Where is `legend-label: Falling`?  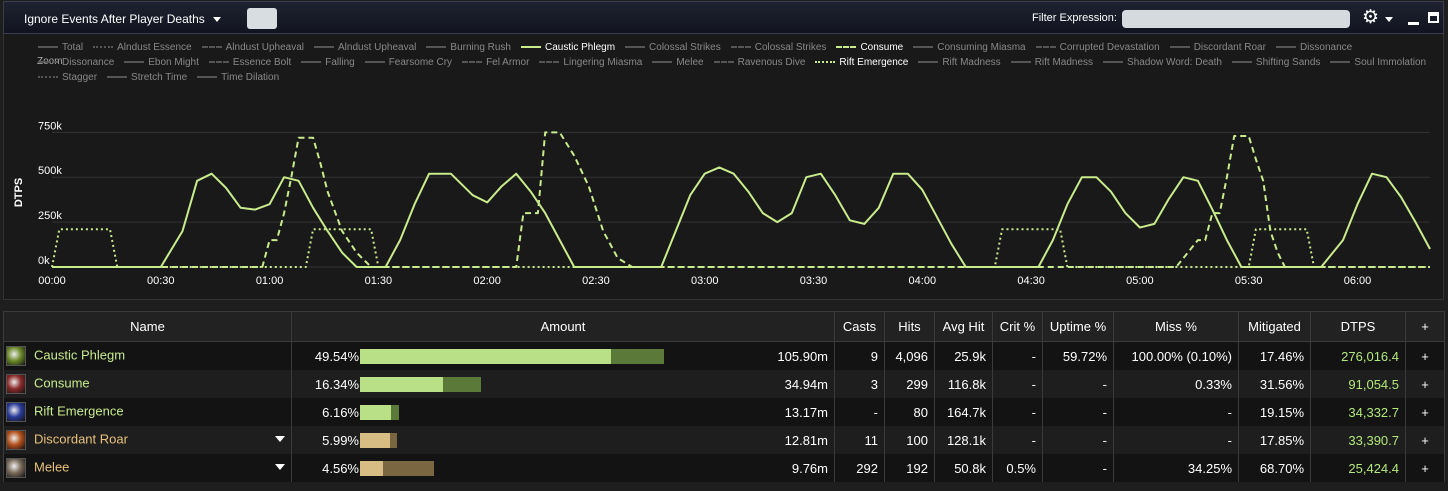 legend-label: Falling is located at coordinates (340, 62).